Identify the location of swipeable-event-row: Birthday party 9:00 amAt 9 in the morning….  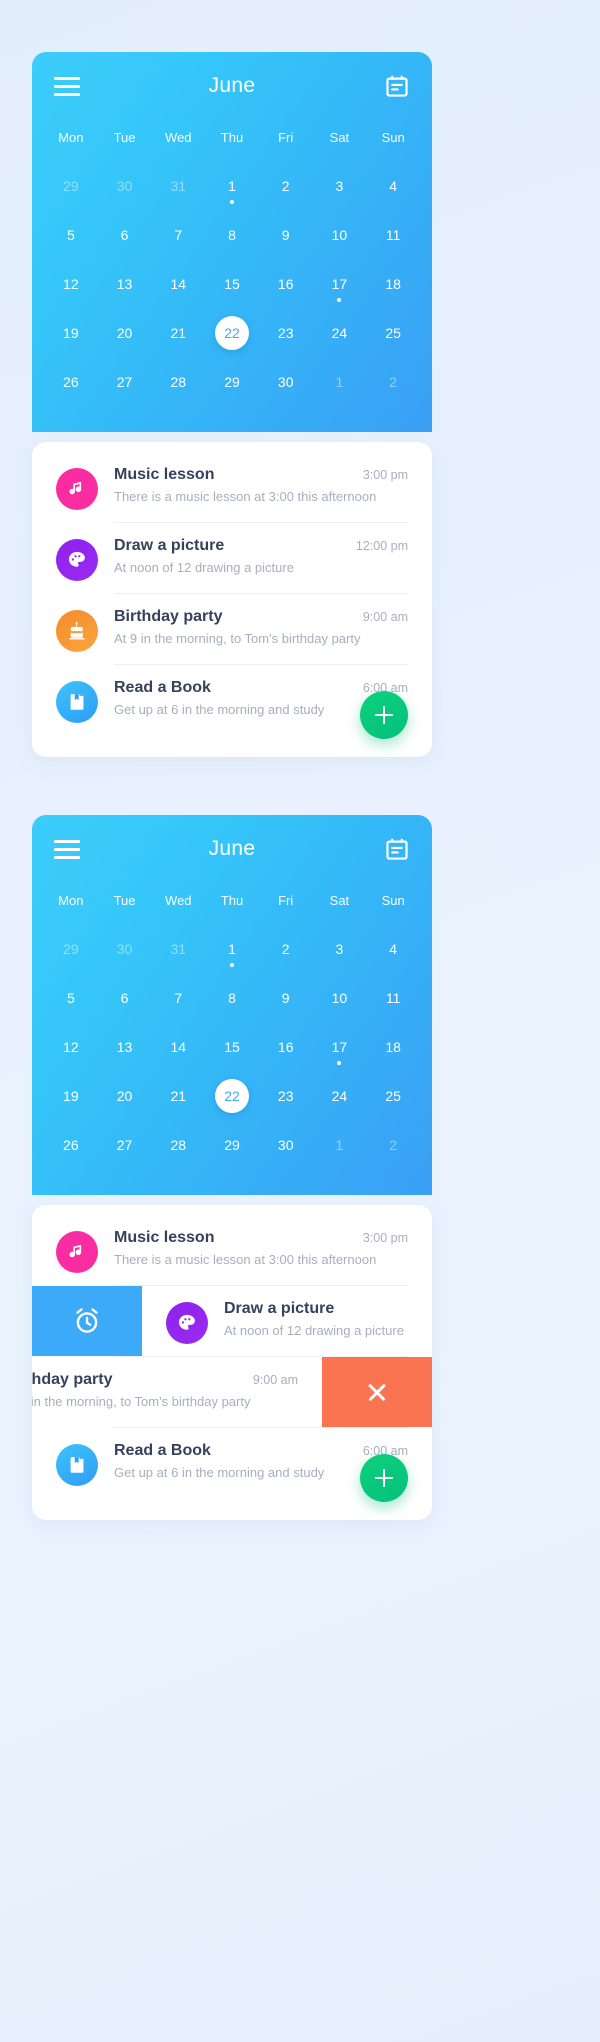
(232, 1392).